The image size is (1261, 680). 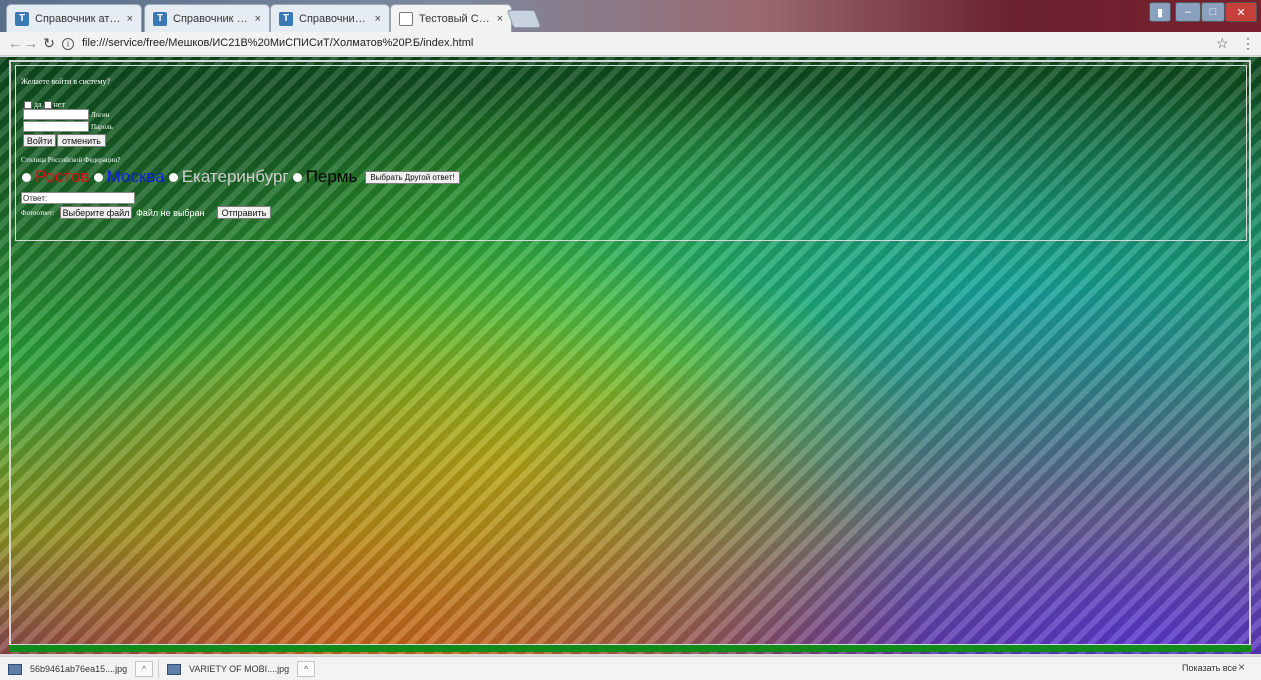 I want to click on option-rostov: Ростов, so click(x=62, y=176).